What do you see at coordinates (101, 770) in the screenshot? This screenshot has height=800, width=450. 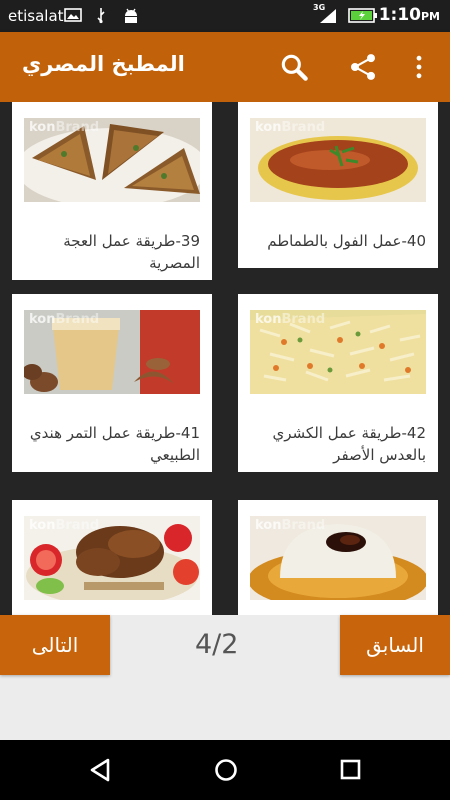 I see `back-icon` at bounding box center [101, 770].